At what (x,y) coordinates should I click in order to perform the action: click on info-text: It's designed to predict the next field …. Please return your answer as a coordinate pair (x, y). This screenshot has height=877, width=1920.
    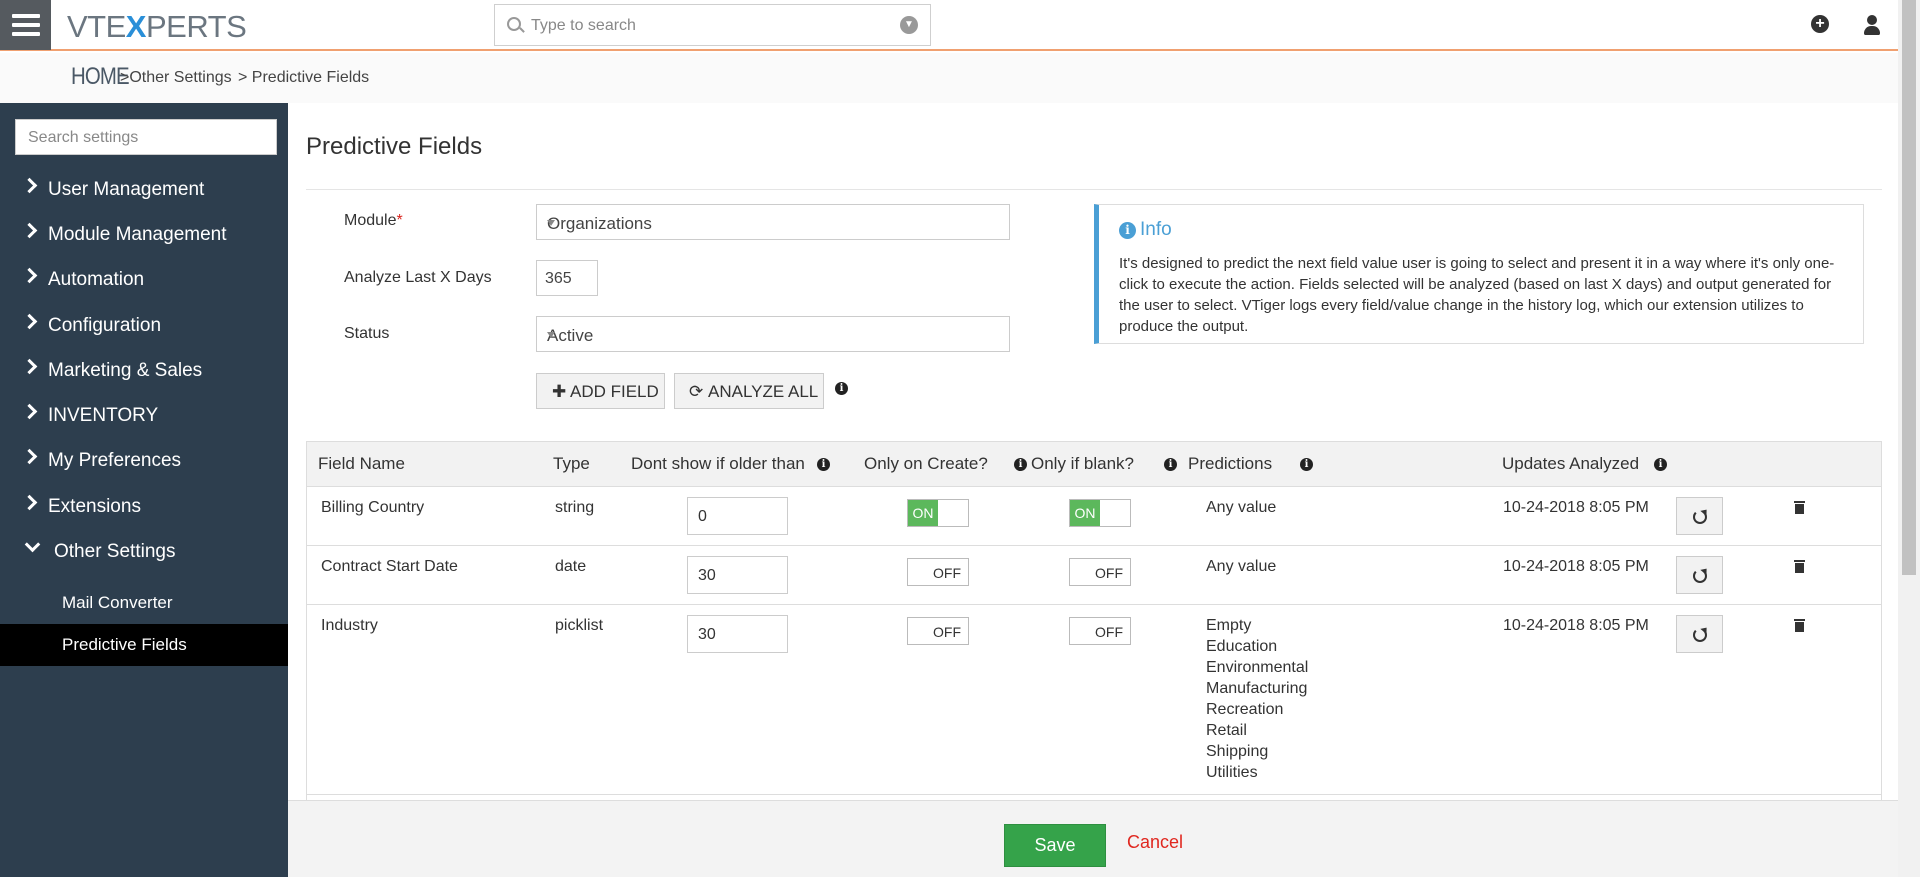
    Looking at the image, I should click on (1477, 295).